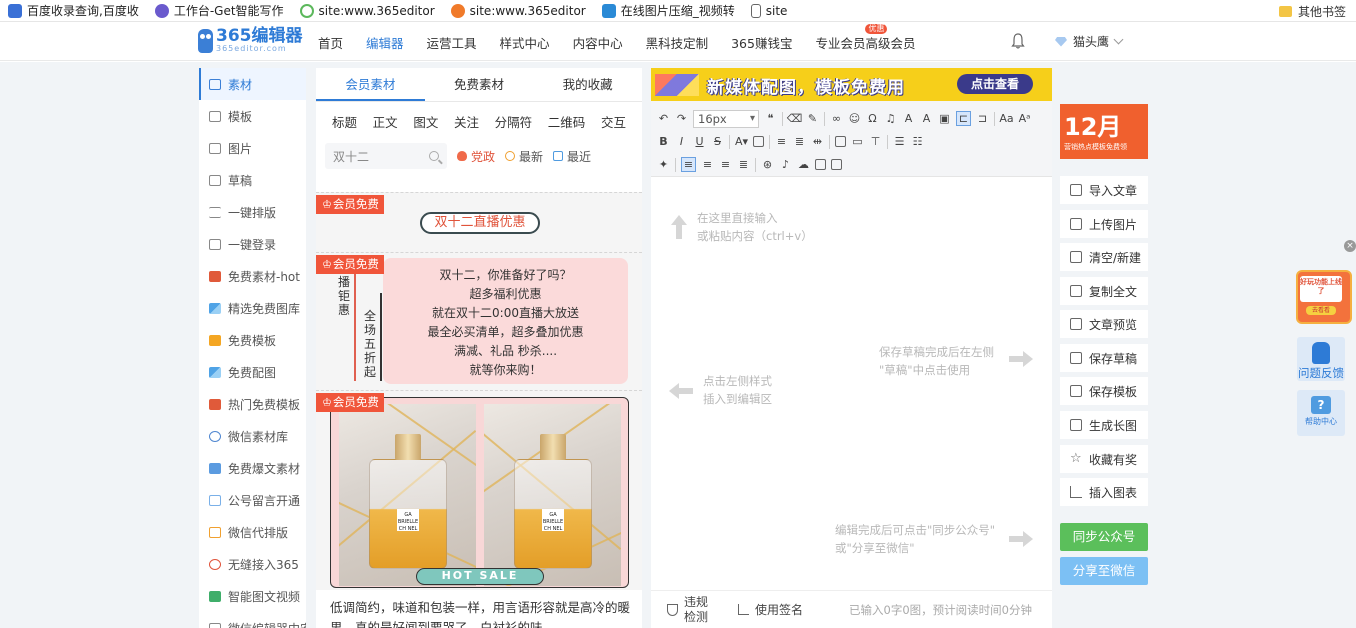 The image size is (1356, 628). What do you see at coordinates (1006, 118) in the screenshot?
I see `text-size-icon: Aa` at bounding box center [1006, 118].